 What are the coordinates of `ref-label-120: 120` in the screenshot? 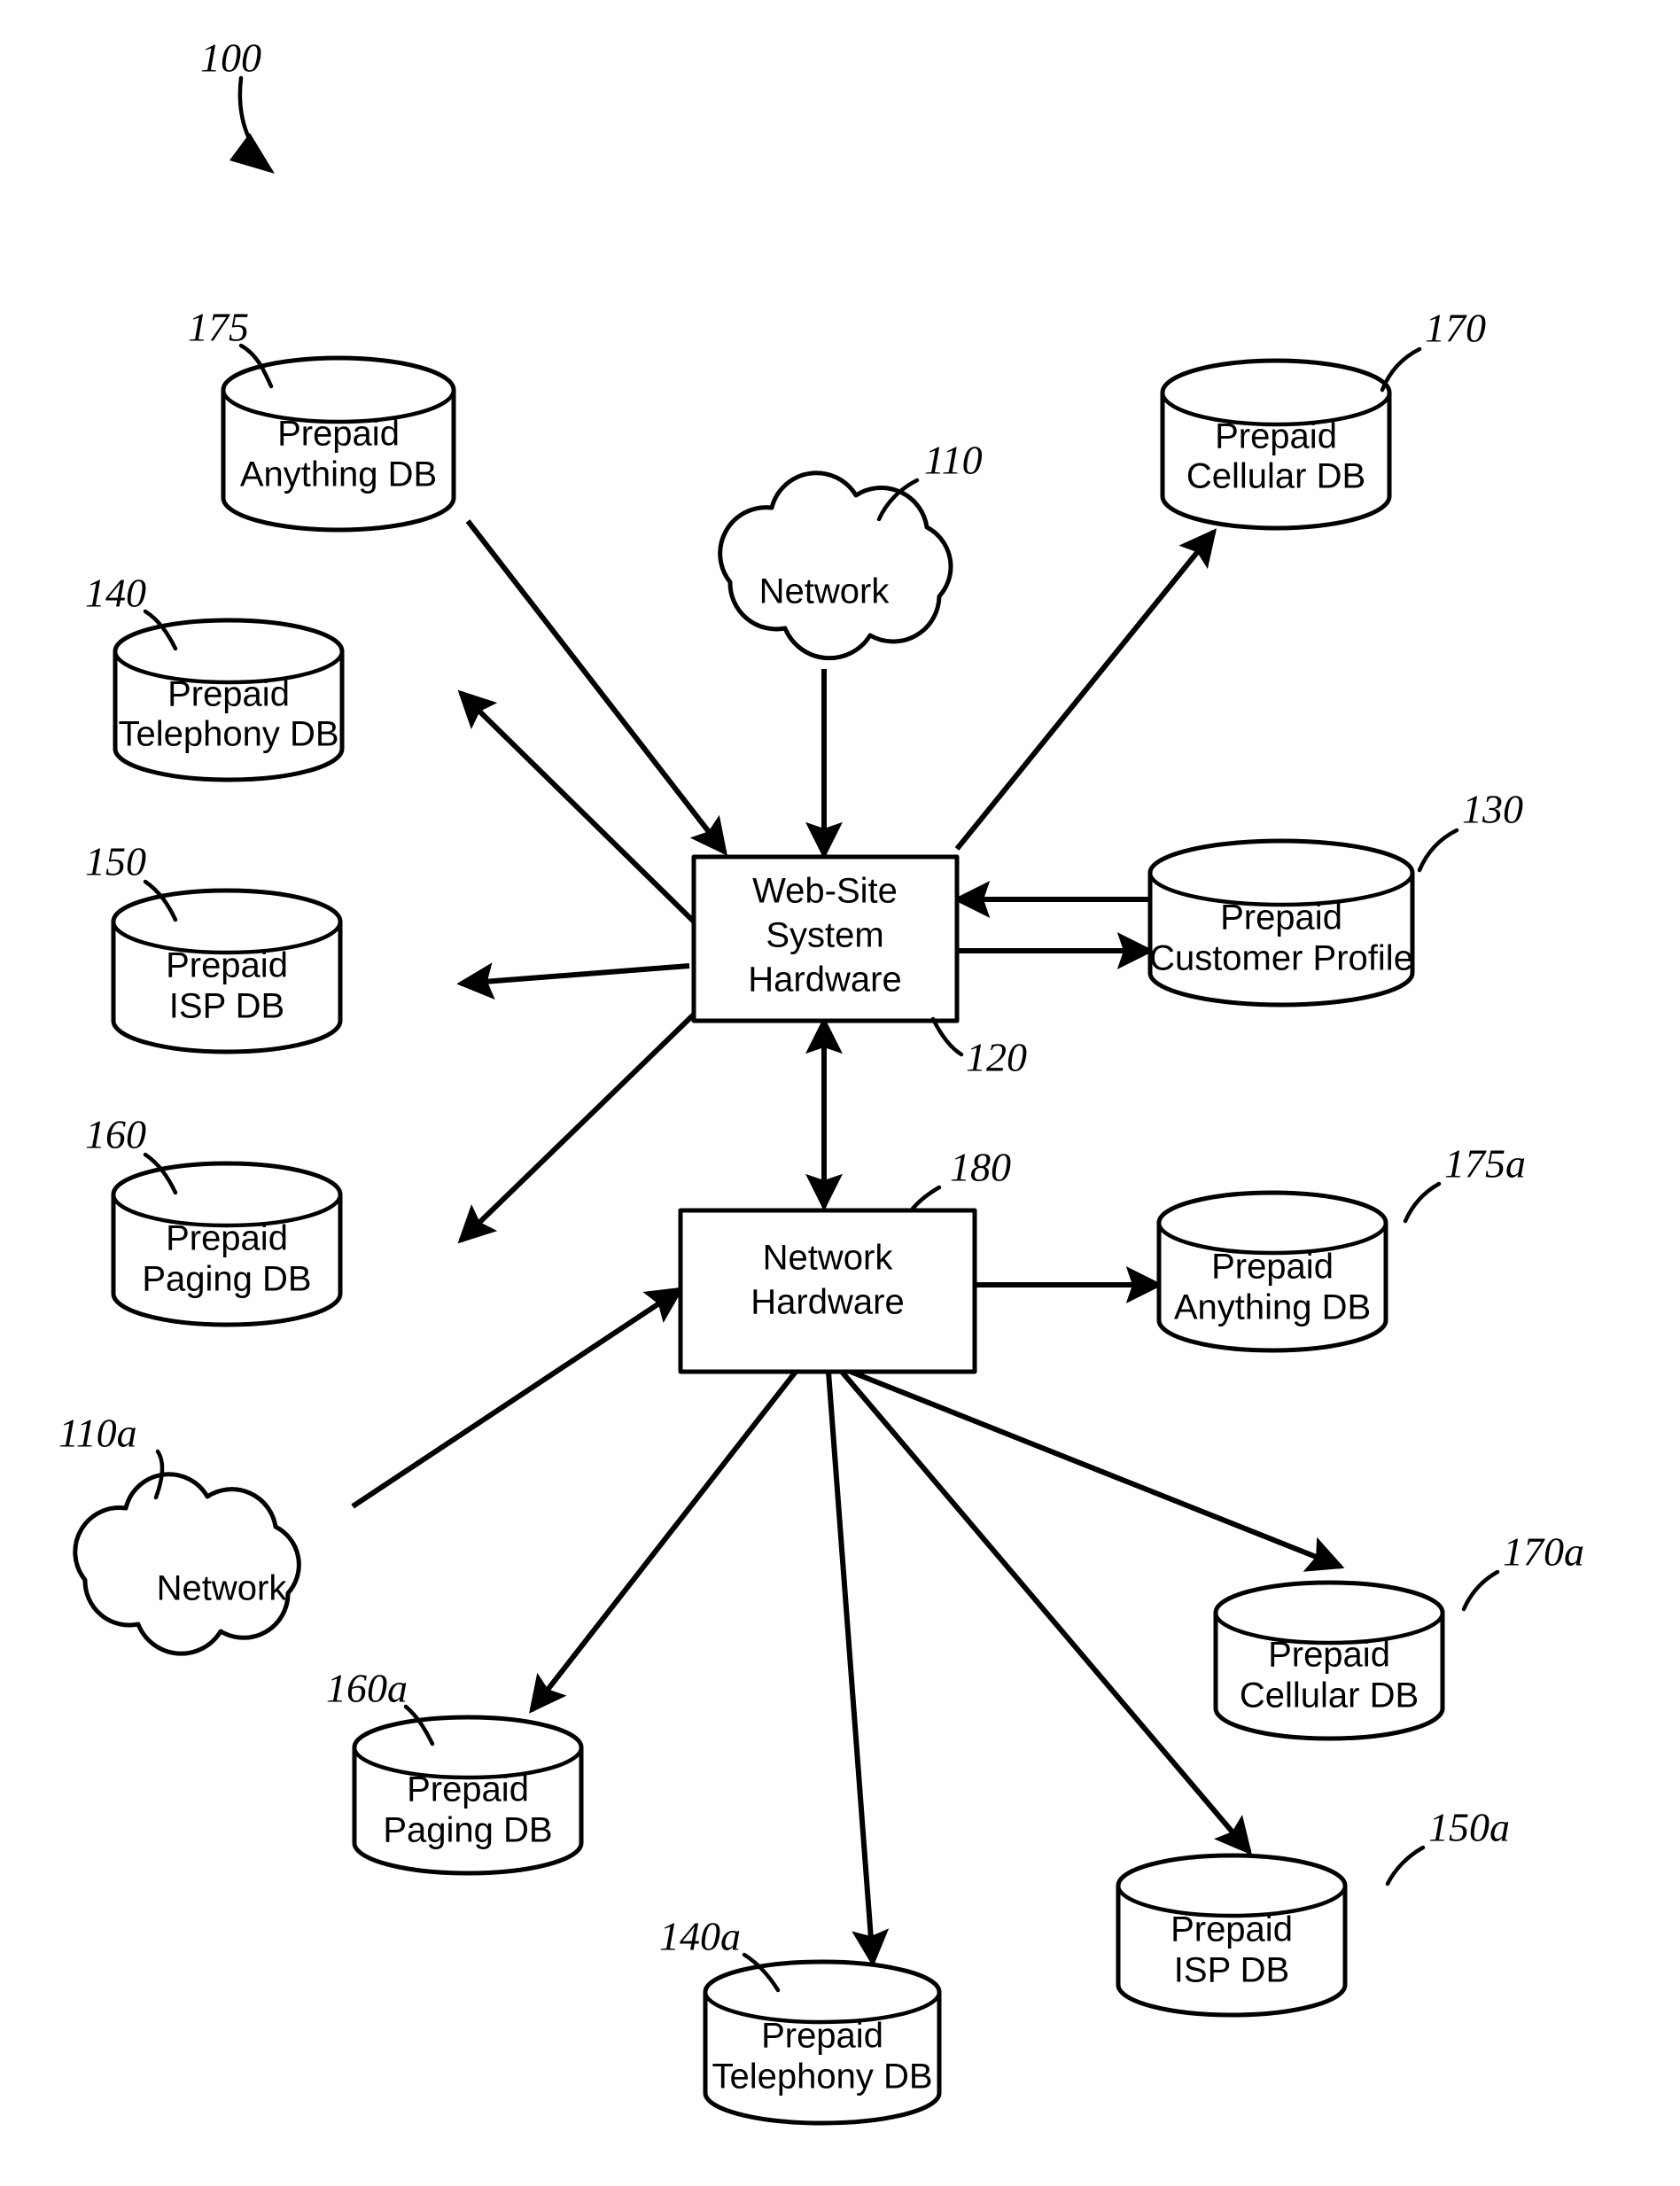 It's located at (996, 1057).